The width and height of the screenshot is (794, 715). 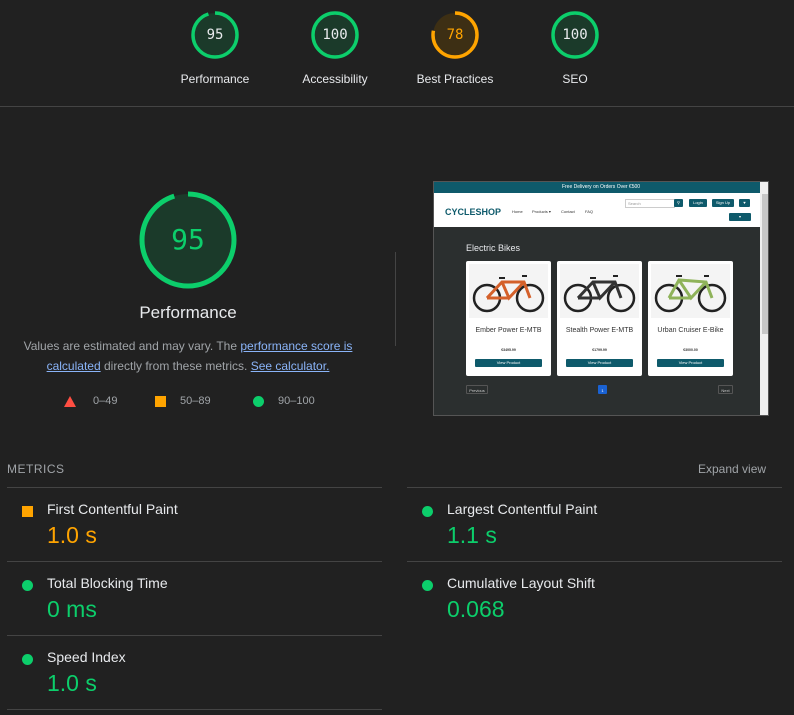 I want to click on nav-home: Home, so click(x=517, y=211).